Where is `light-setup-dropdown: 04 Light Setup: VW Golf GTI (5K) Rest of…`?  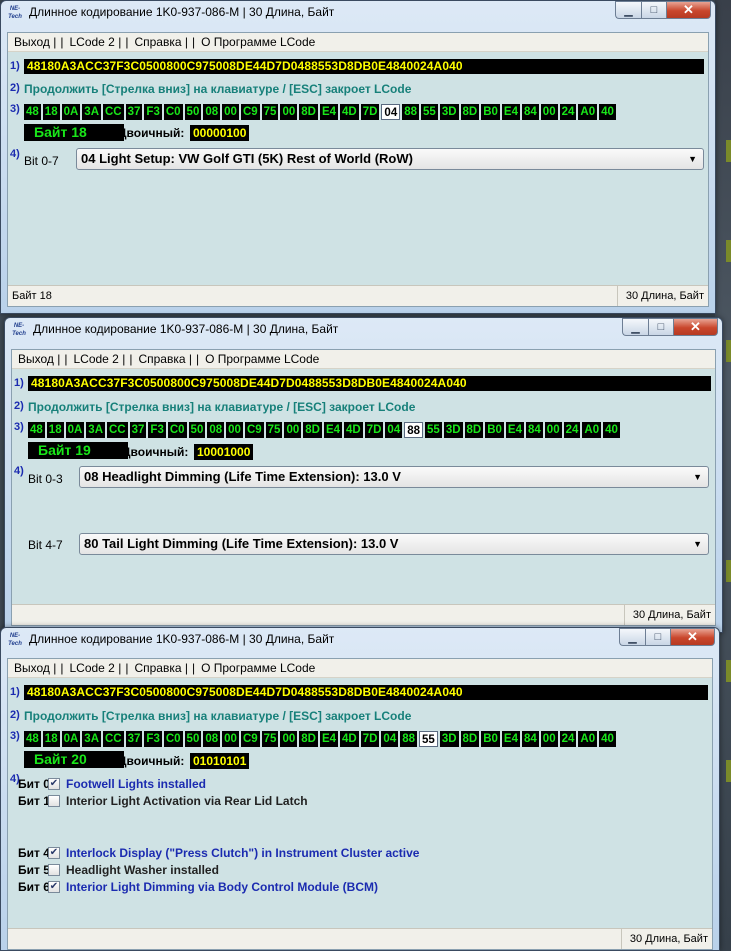
light-setup-dropdown: 04 Light Setup: VW Golf GTI (5K) Rest of… is located at coordinates (390, 159).